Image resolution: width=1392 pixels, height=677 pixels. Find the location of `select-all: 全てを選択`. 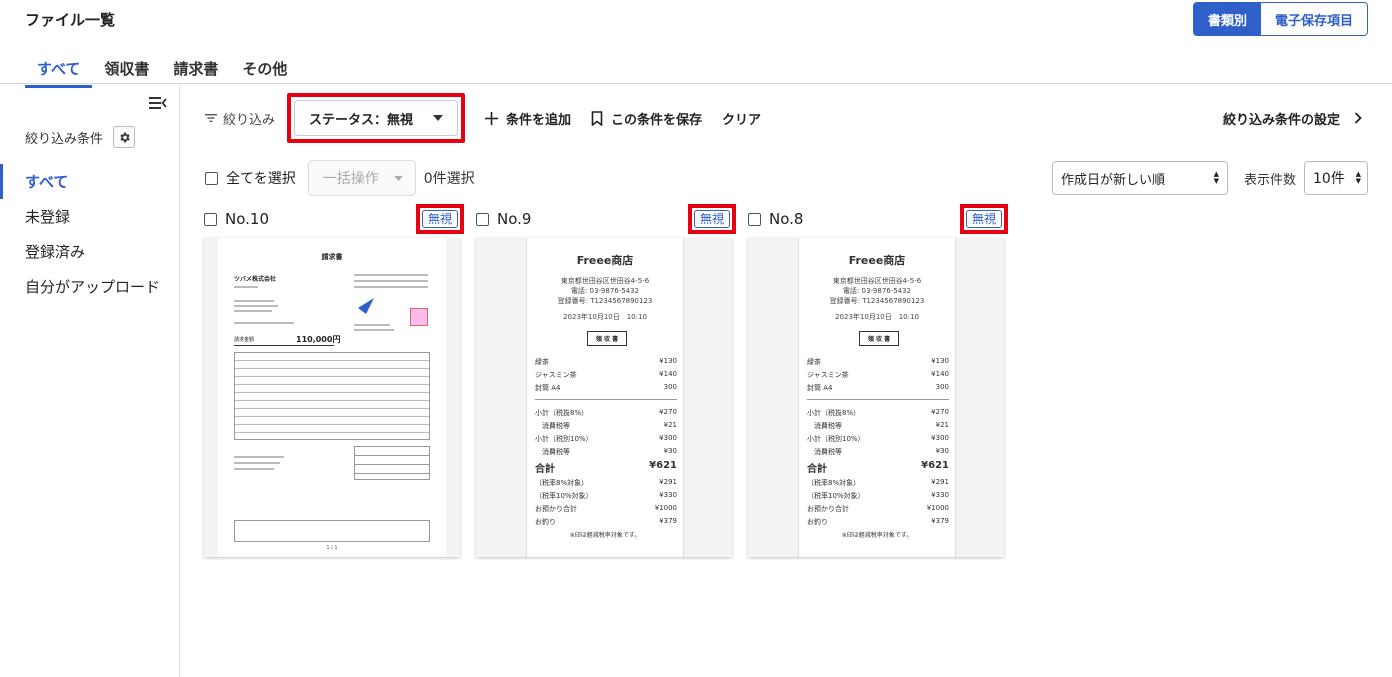

select-all: 全てを選択 is located at coordinates (250, 178).